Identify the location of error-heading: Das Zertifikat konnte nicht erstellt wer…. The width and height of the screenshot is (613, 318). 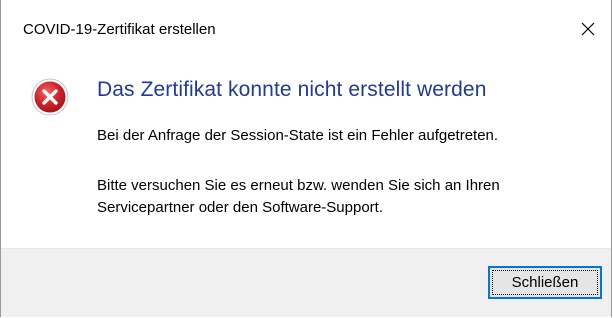
(292, 89).